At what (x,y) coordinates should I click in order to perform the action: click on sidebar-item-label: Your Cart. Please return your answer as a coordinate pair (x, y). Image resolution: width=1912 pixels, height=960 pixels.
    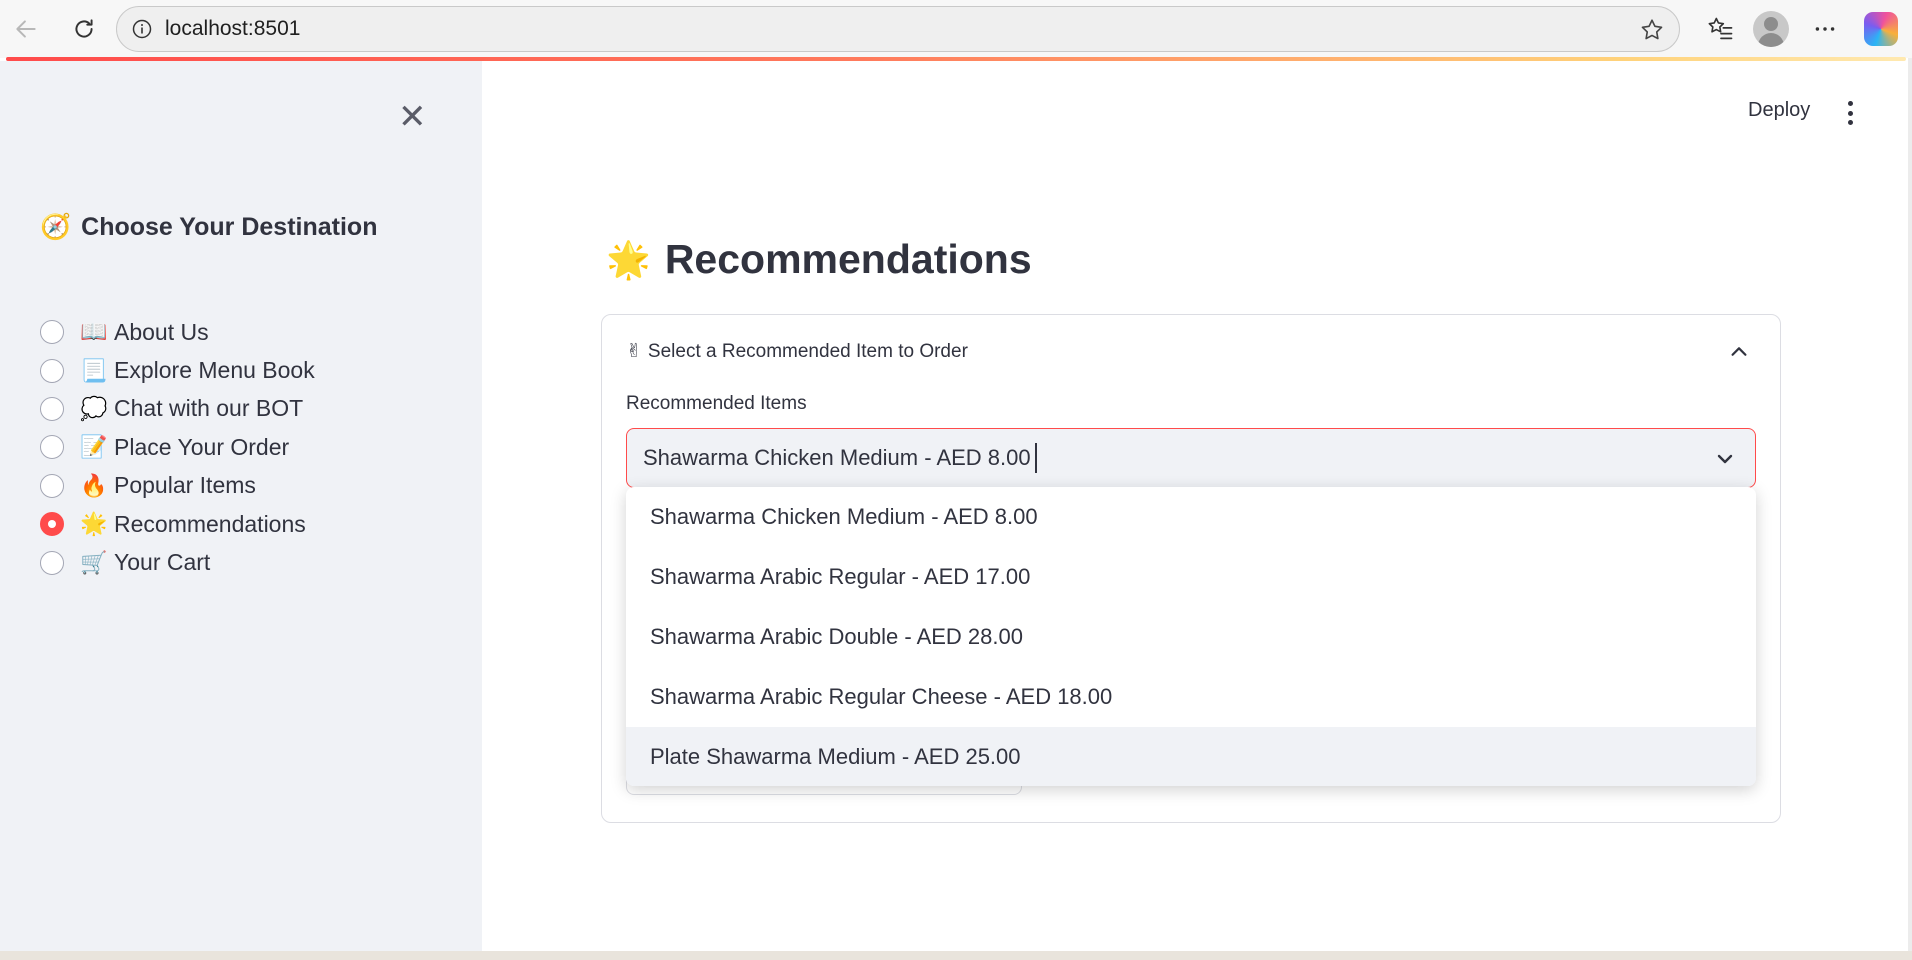
    Looking at the image, I should click on (162, 562).